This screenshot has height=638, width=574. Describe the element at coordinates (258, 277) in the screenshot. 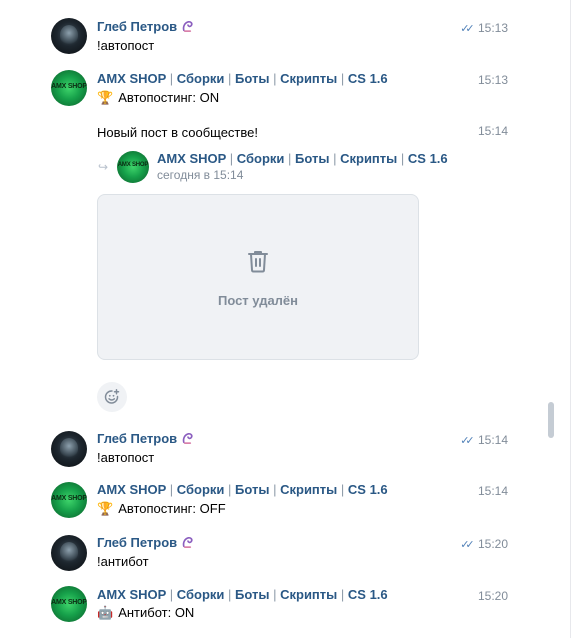

I see `deleted-post-card: Пост удалён` at that location.